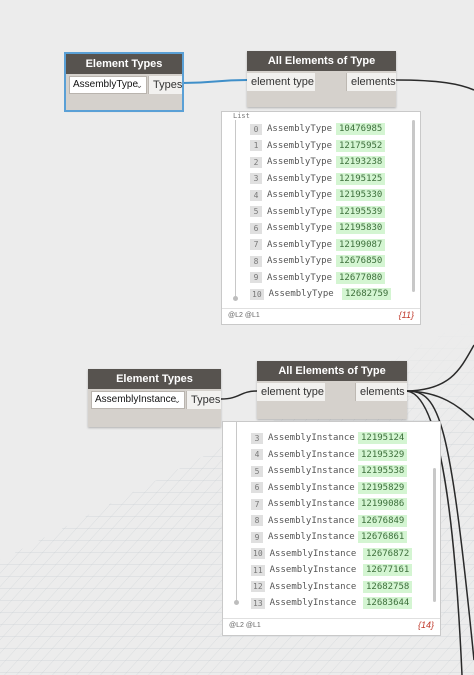 Image resolution: width=474 pixels, height=675 pixels. I want to click on element-id-value: 12199087, so click(361, 244).